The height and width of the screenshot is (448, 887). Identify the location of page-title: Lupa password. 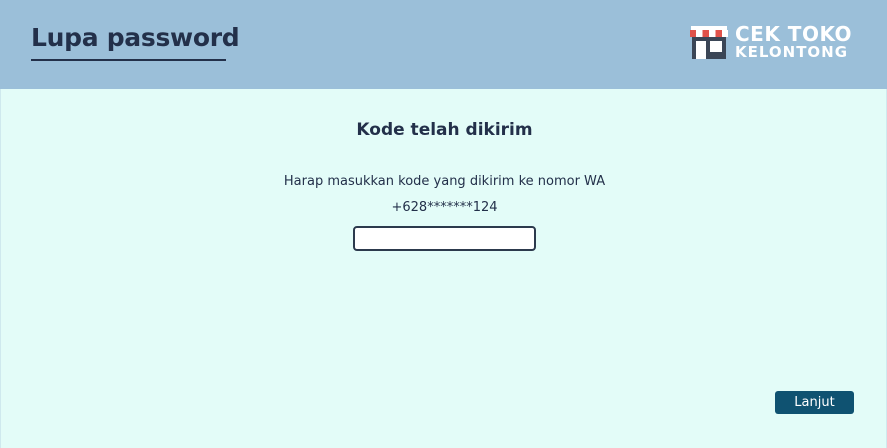
(135, 37).